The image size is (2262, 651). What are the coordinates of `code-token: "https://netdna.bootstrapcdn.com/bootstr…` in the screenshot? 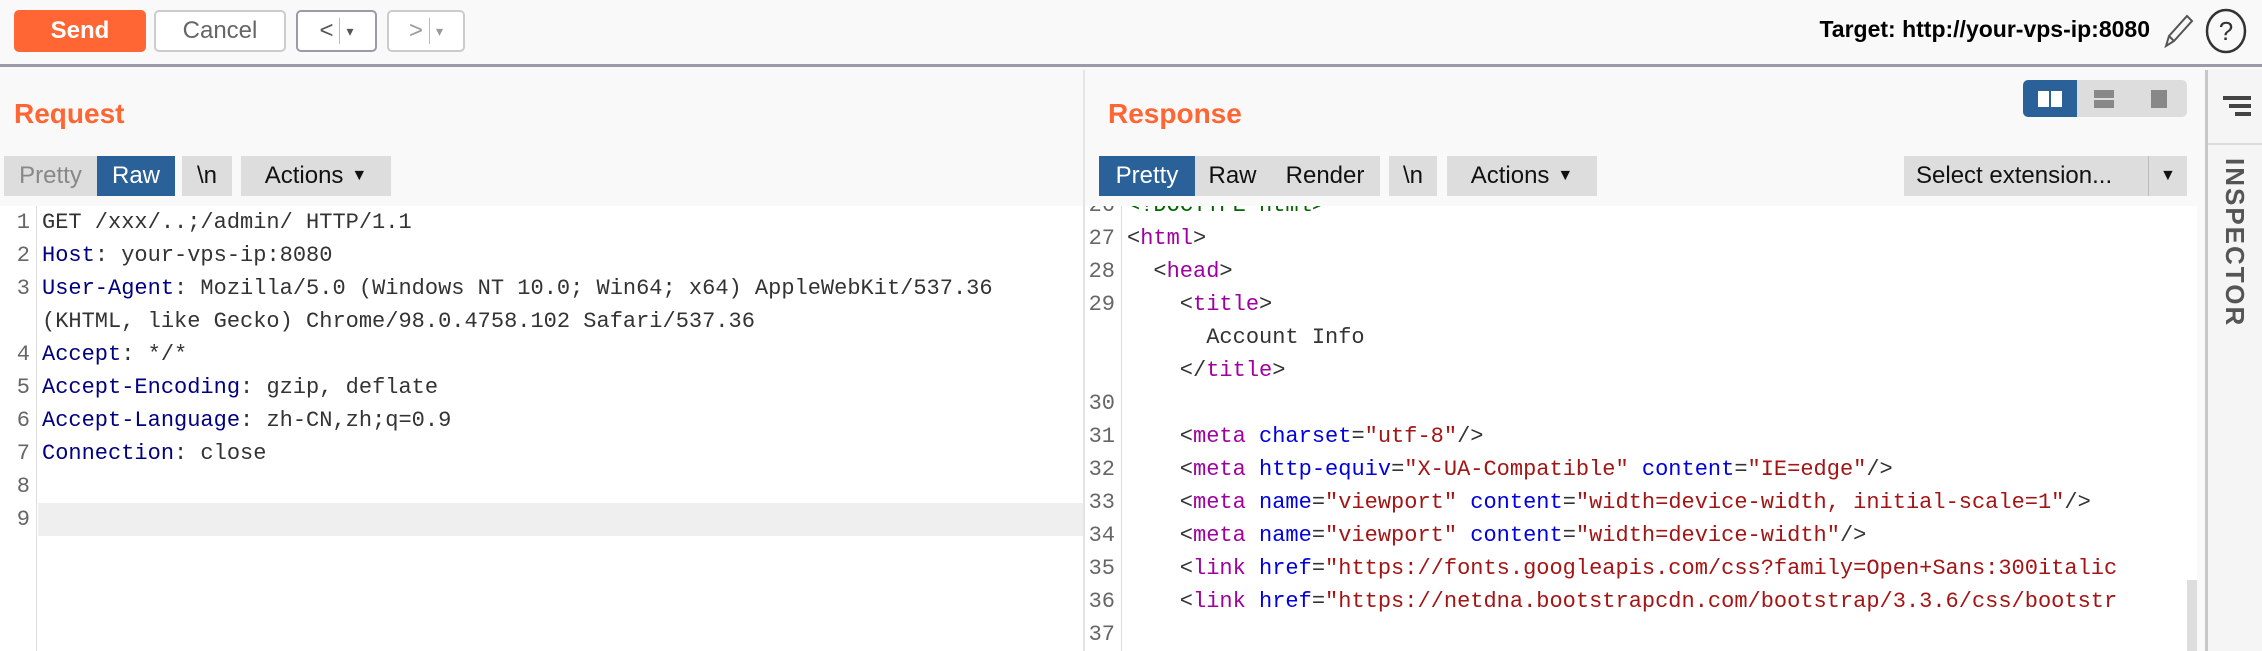 It's located at (1721, 601).